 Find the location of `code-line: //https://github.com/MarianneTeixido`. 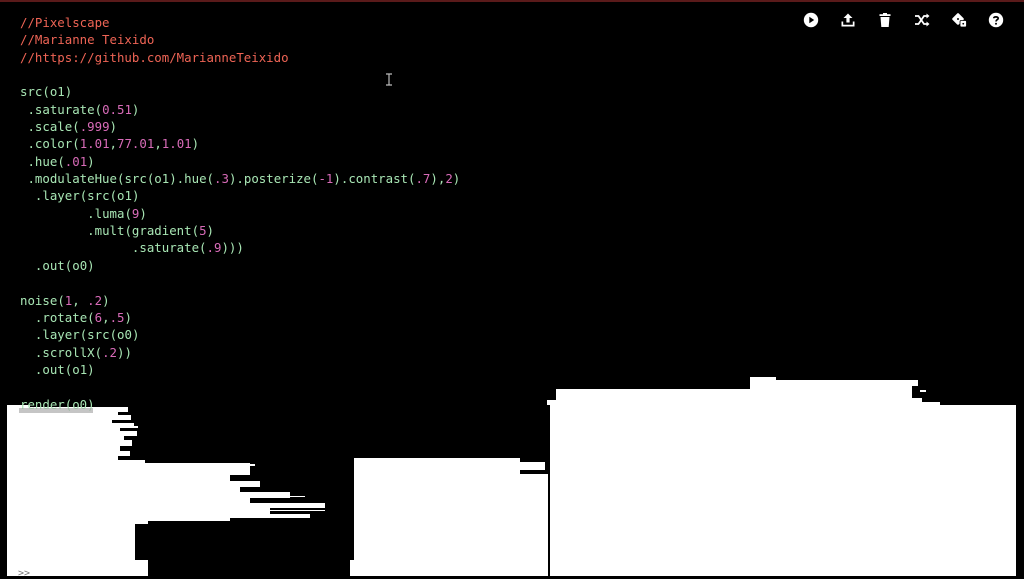

code-line: //https://github.com/MarianneTeixido is located at coordinates (300, 57).